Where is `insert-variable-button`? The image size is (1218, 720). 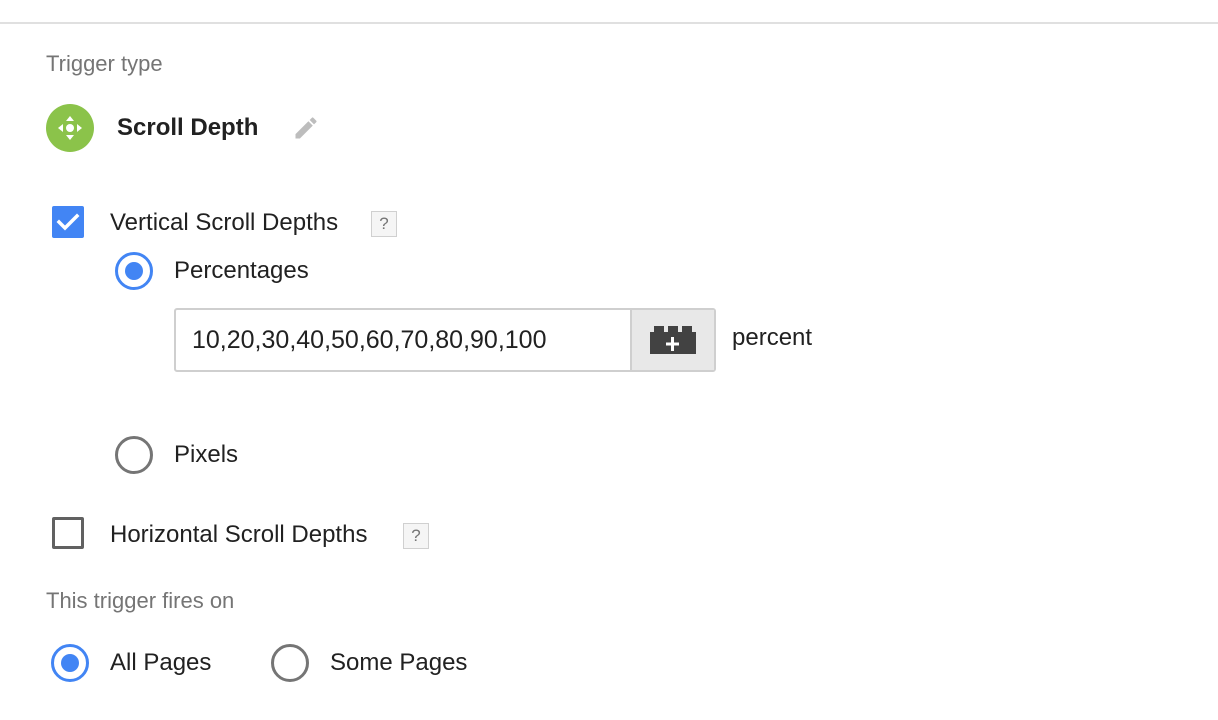
insert-variable-button is located at coordinates (672, 340).